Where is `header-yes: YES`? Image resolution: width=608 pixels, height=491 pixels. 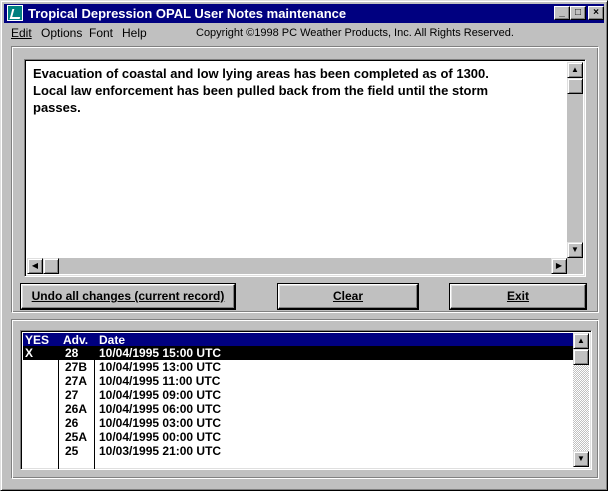 header-yes: YES is located at coordinates (37, 340).